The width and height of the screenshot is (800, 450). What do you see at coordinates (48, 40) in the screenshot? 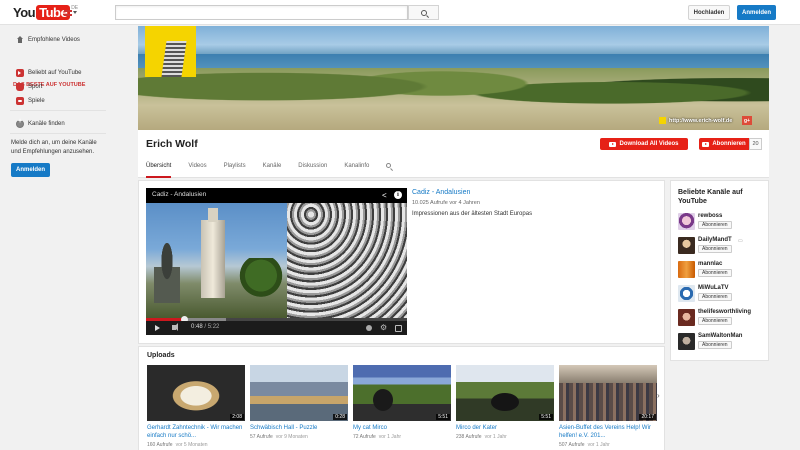
I see `guide-item-recommended: Empfohlene Videos` at bounding box center [48, 40].